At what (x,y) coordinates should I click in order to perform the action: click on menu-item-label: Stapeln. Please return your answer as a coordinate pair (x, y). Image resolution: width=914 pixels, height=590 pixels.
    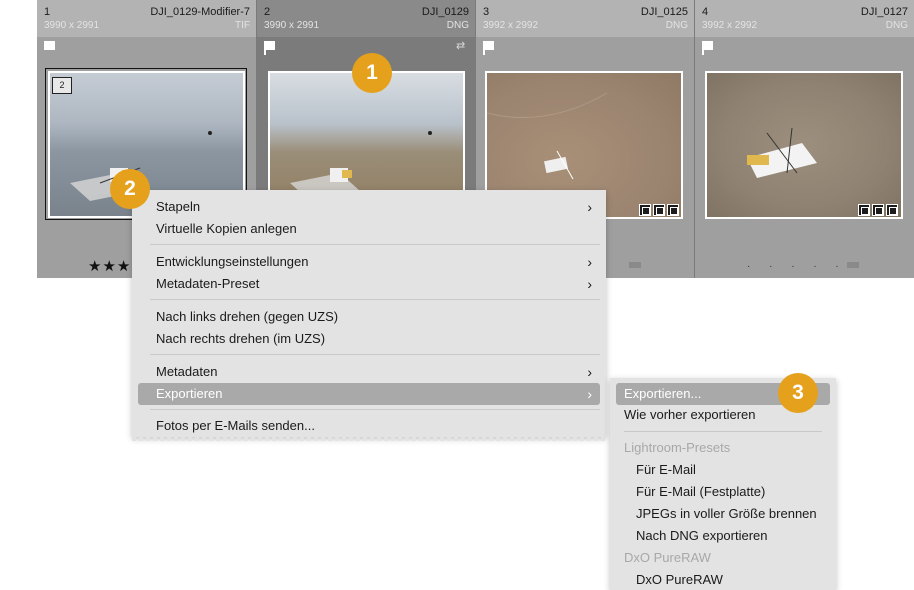
    Looking at the image, I should click on (178, 206).